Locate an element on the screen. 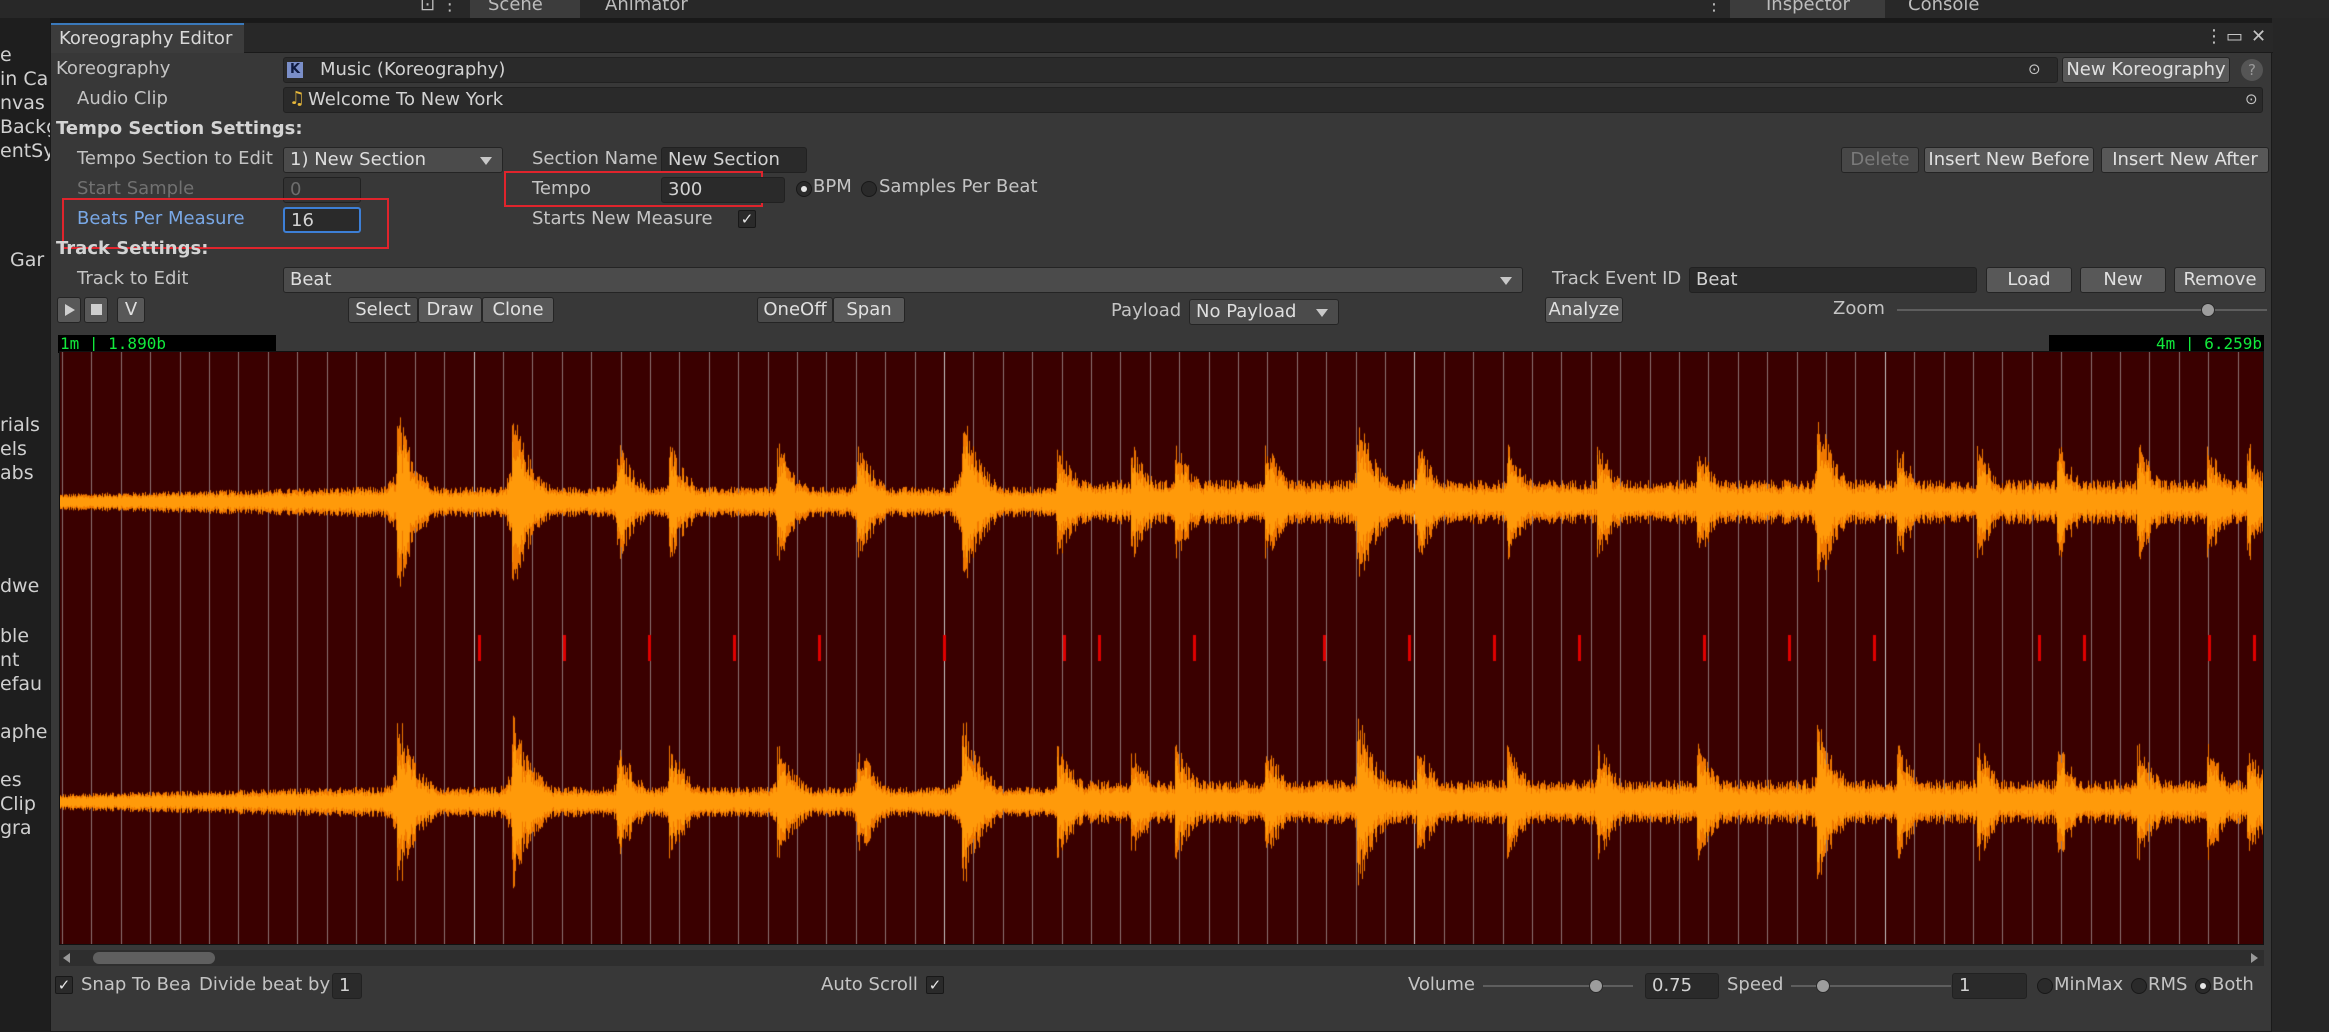  project-item: es is located at coordinates (11, 780).